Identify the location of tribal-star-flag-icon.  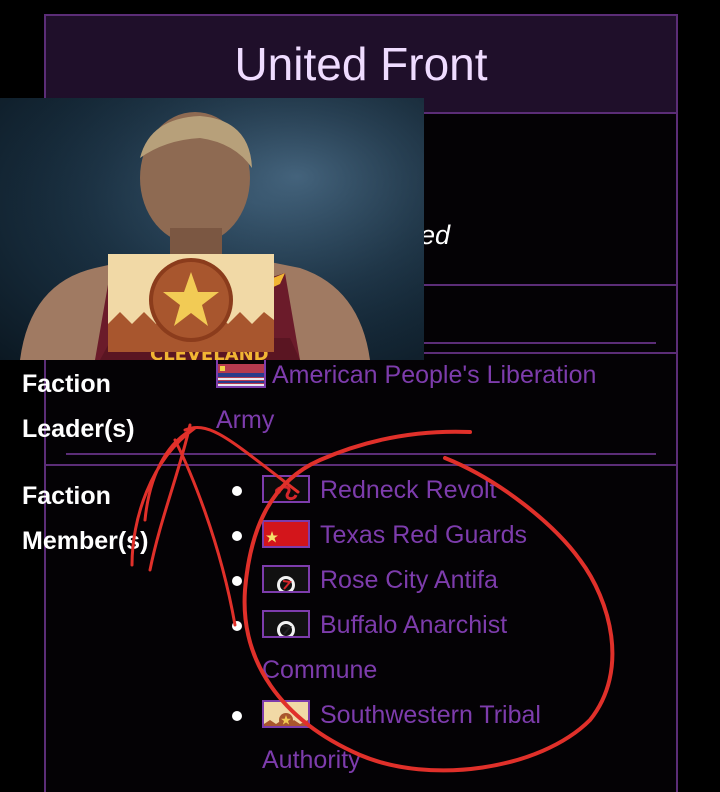
(286, 714).